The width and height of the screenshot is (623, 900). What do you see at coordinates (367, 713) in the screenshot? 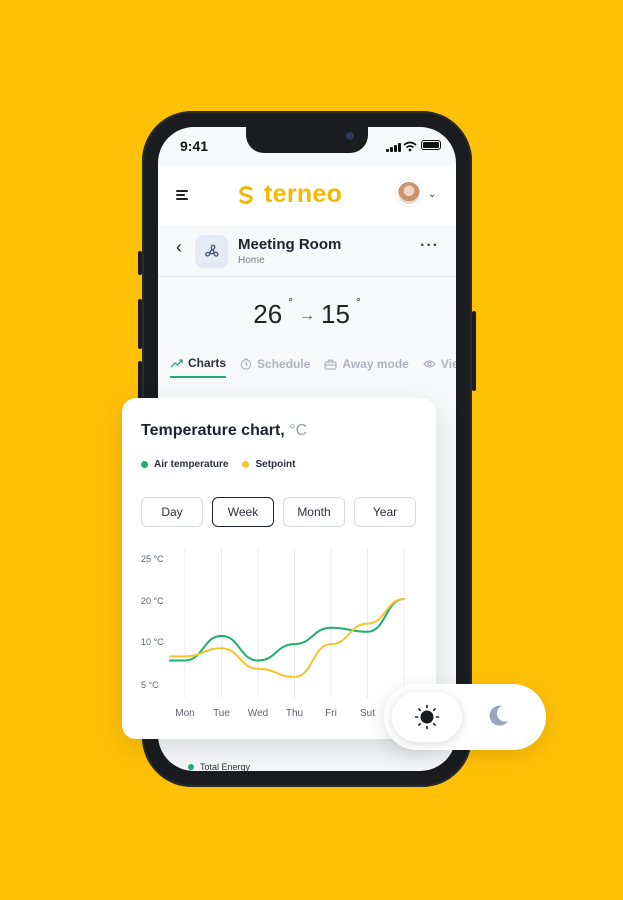
I see `x-tick-label: Sut` at bounding box center [367, 713].